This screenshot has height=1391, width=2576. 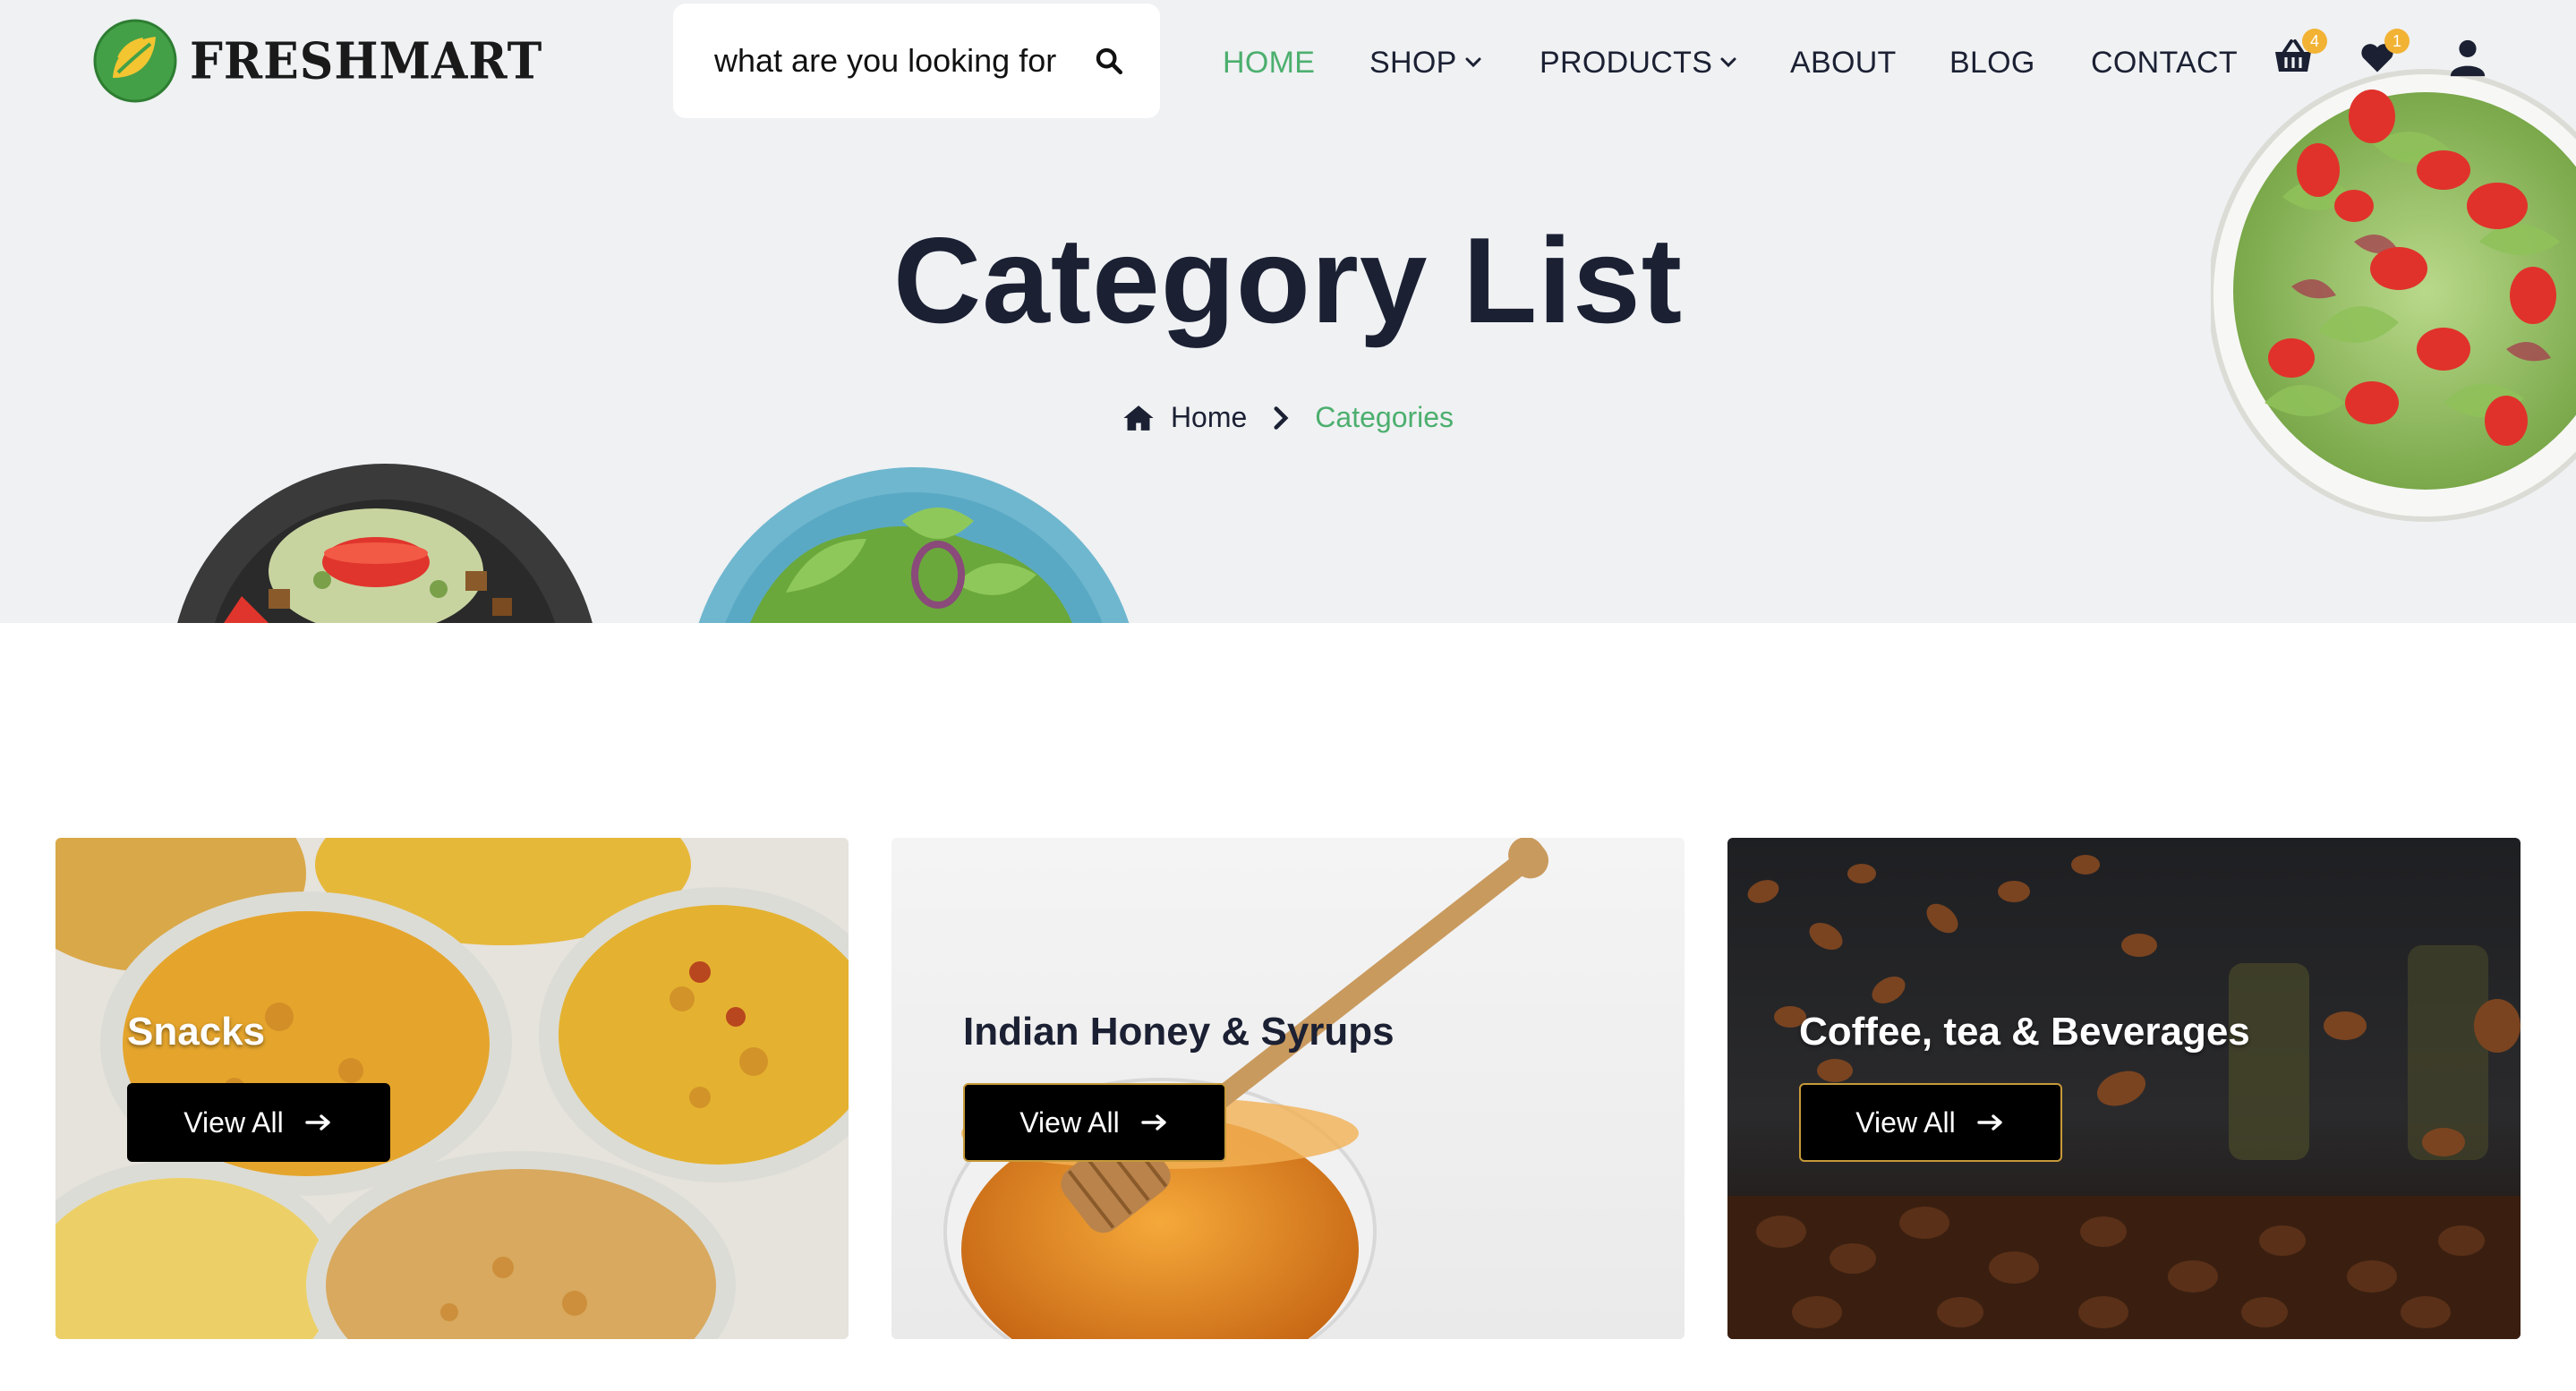 I want to click on category-title: Coffee, tea & Beverages, so click(x=2024, y=1032).